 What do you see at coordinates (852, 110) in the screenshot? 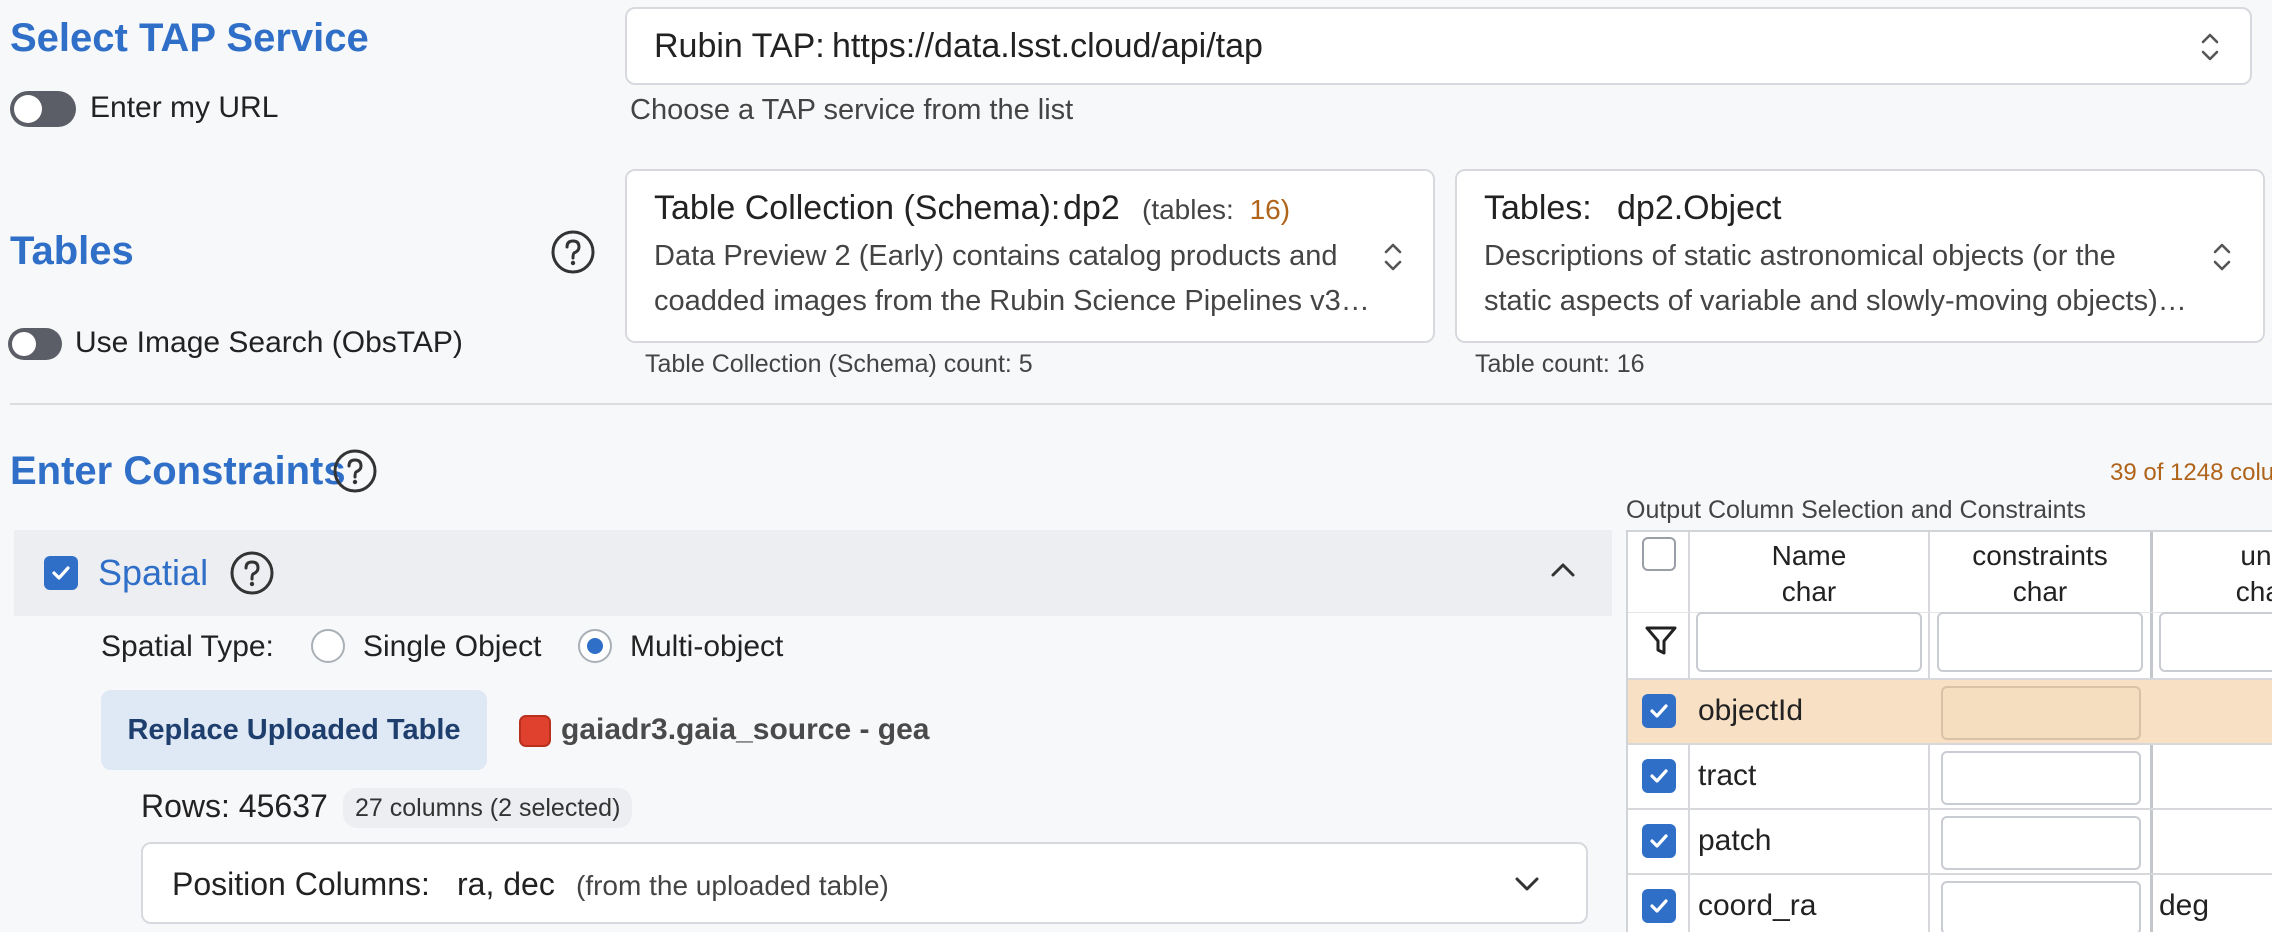
I see `tap-service-hint: Choose a TAP service from the list` at bounding box center [852, 110].